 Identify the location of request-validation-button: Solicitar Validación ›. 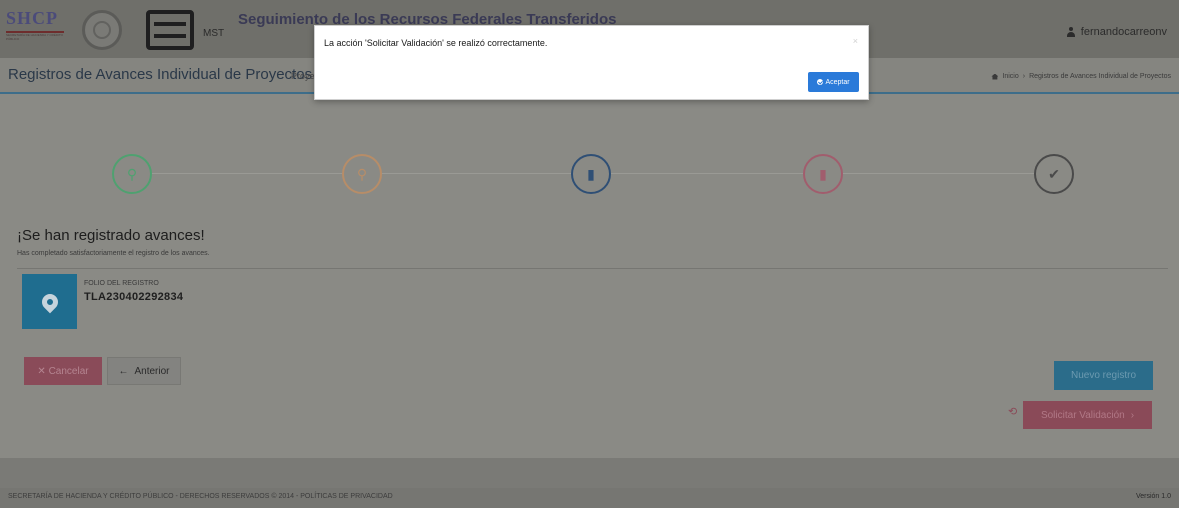
(1087, 415).